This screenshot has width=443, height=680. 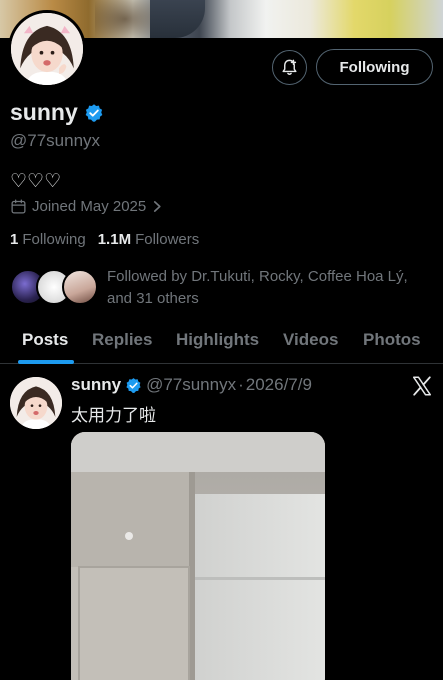 I want to click on profile-tabs: Posts Replies Highlights Videos Photos, so click(x=221, y=342).